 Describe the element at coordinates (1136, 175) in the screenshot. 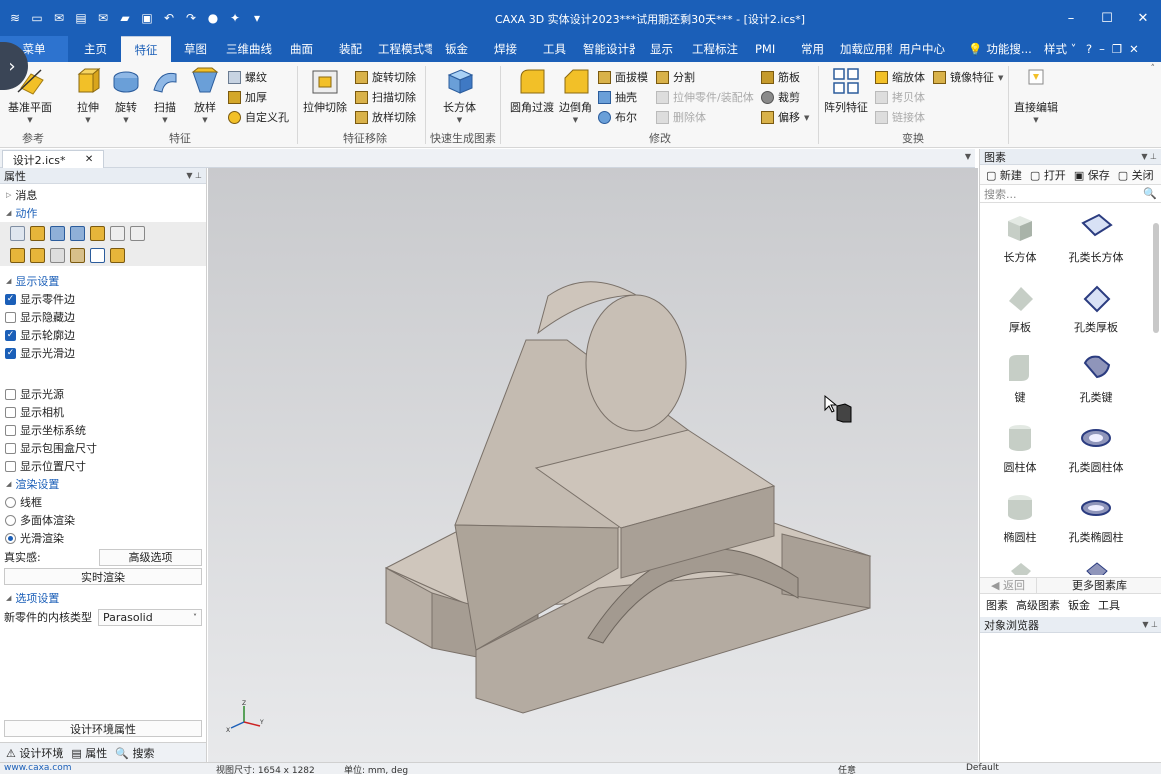

I see `close-library-button: ▢ 关闭` at that location.